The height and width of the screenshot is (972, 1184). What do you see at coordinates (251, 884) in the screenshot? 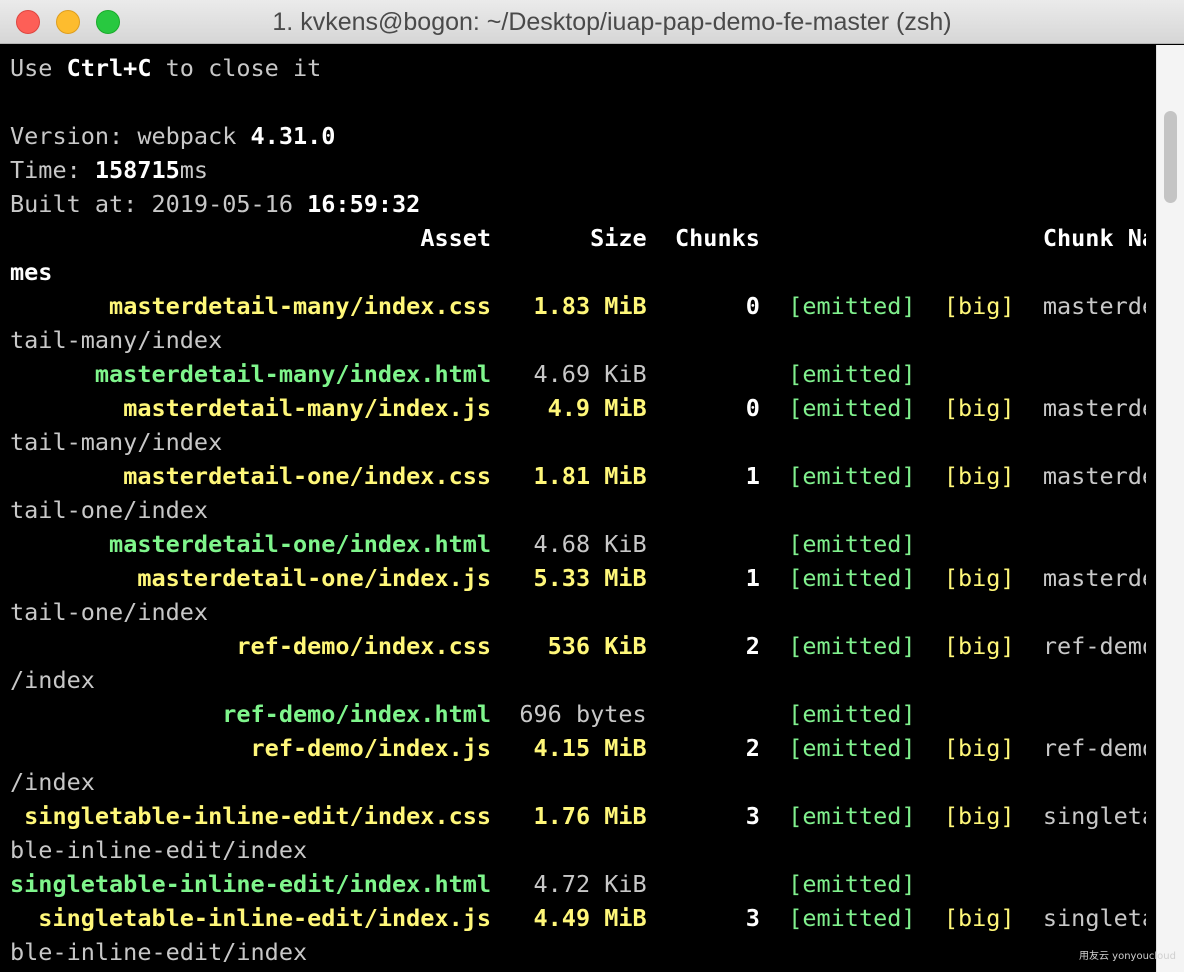
I see `asset-name: singletable-inline-edit/index.html` at bounding box center [251, 884].